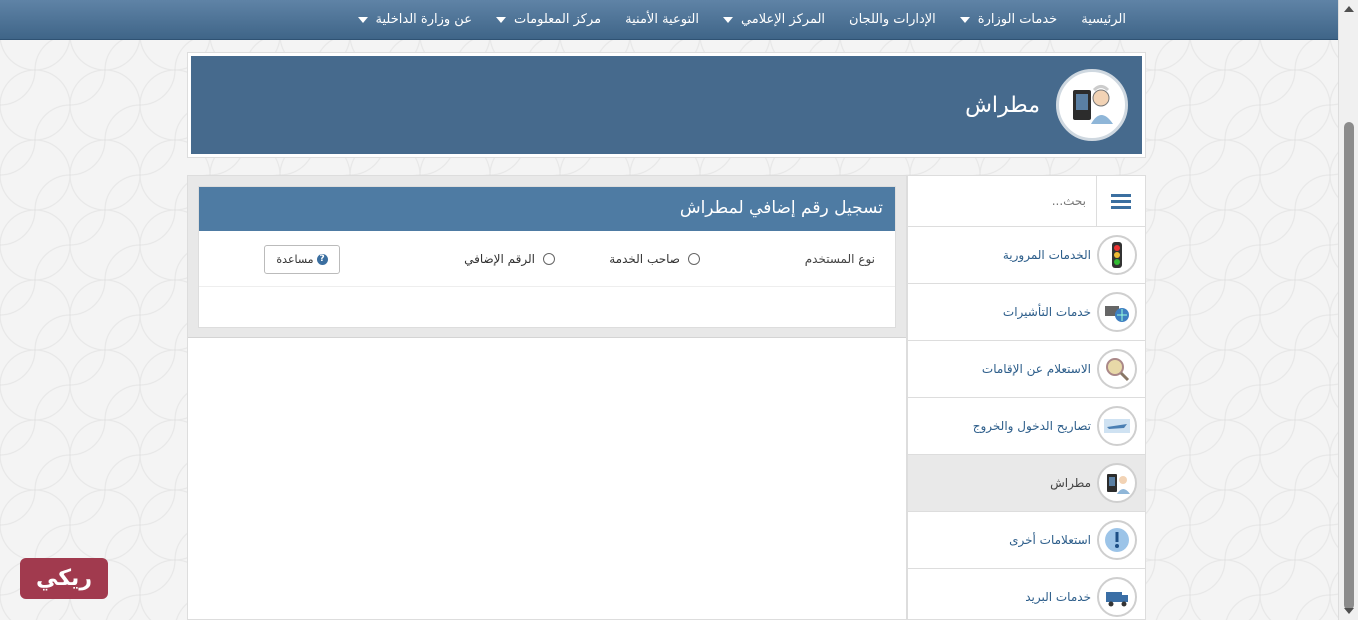  Describe the element at coordinates (1117, 597) in the screenshot. I see `mail-truck-icon` at that location.